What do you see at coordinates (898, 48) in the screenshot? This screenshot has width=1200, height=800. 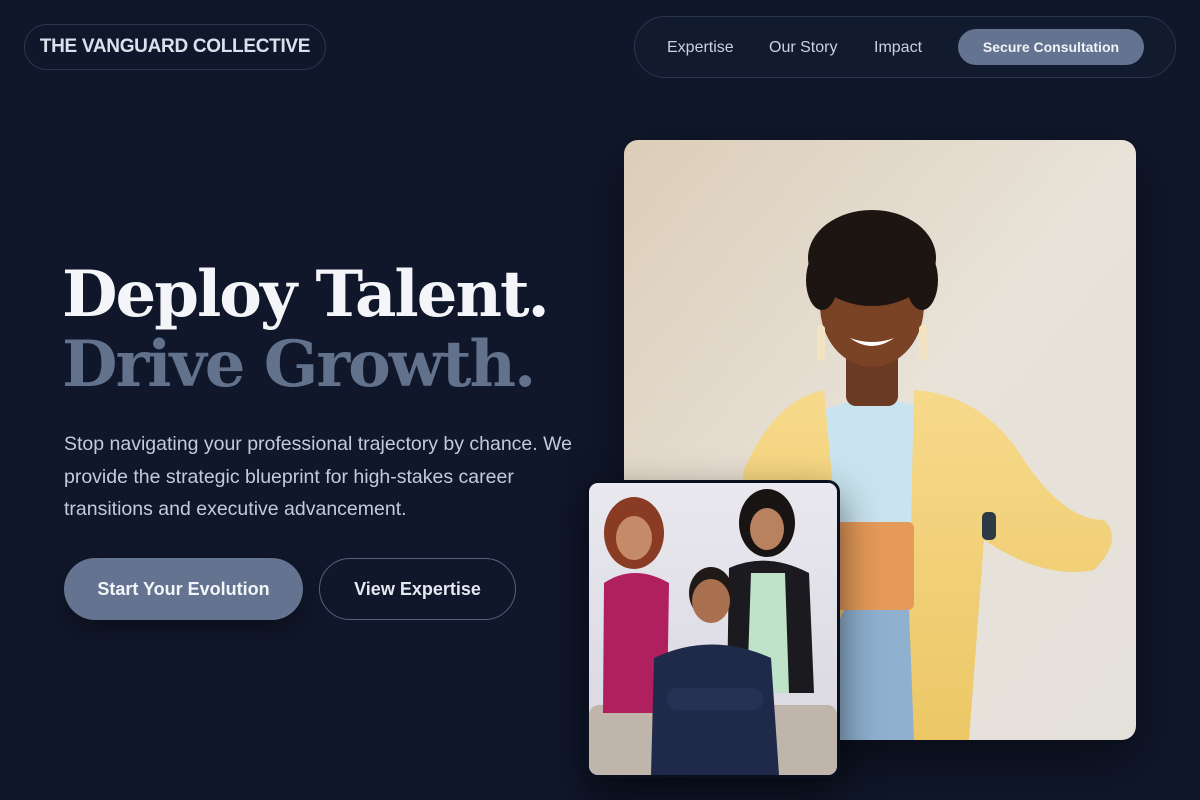 I see `nav-link-impact: Impact` at bounding box center [898, 48].